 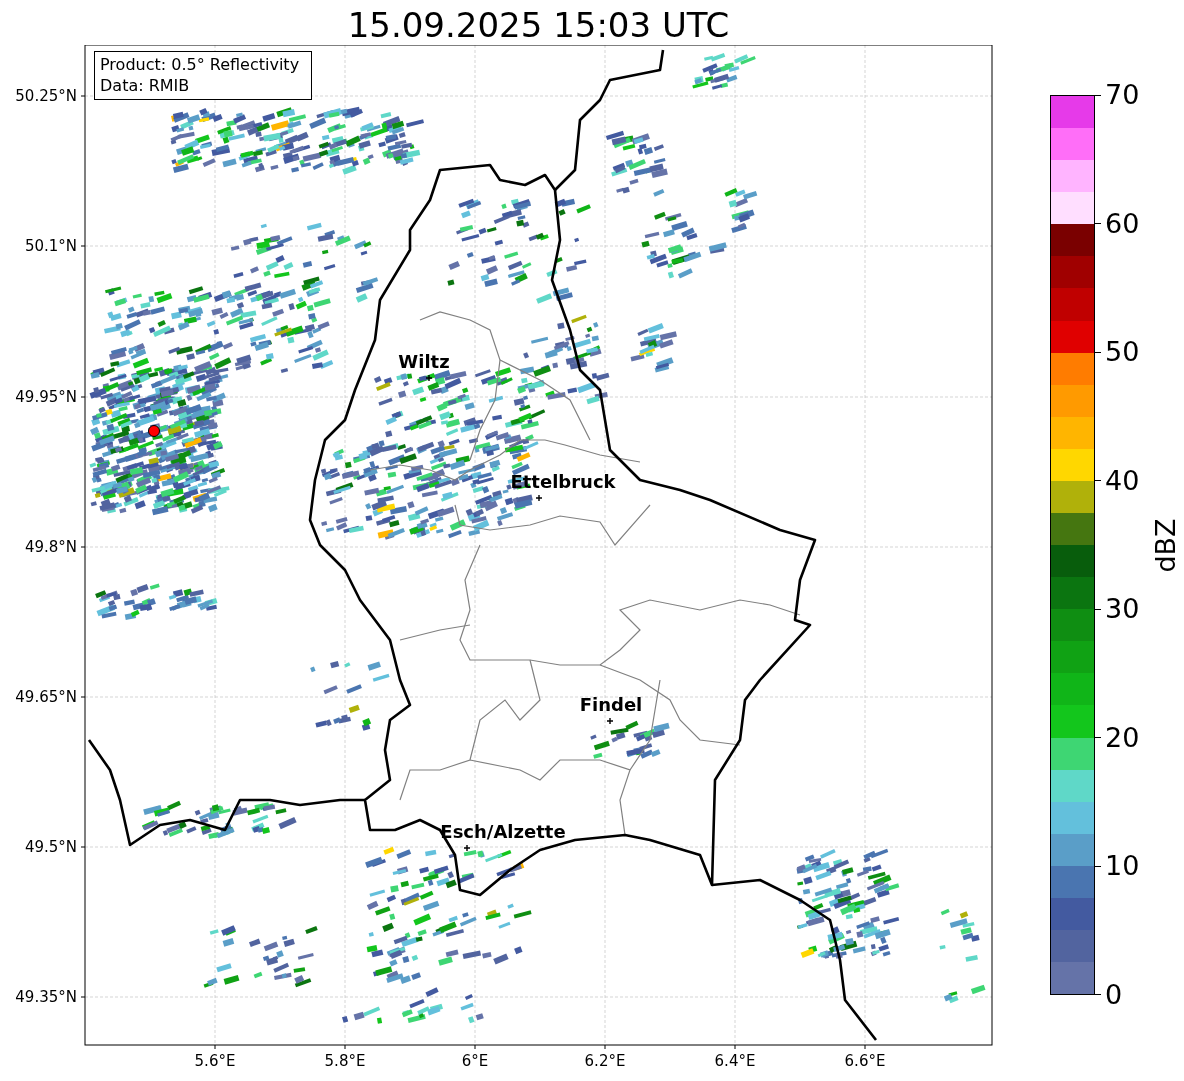 I want to click on chart-title: 15.09.2025 15:03 UTC, so click(x=538, y=25).